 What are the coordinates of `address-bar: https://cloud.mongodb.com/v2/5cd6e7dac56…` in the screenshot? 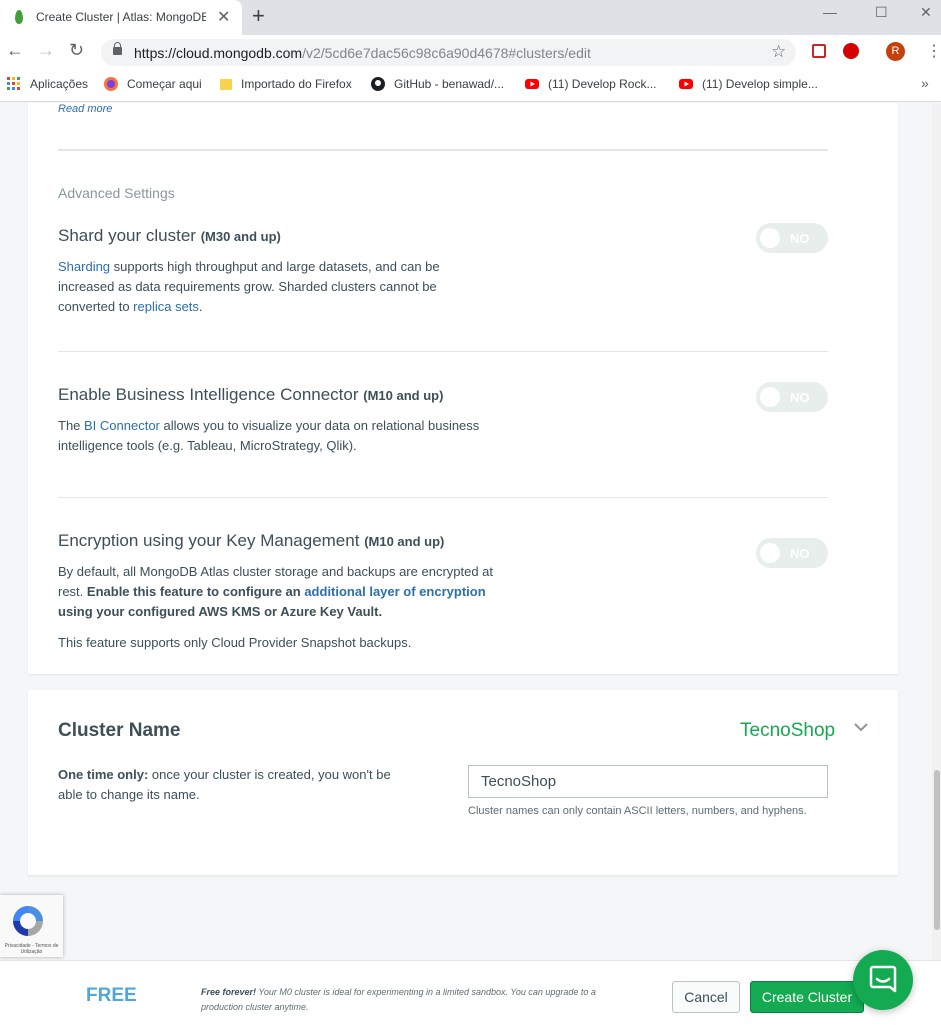 It's located at (448, 52).